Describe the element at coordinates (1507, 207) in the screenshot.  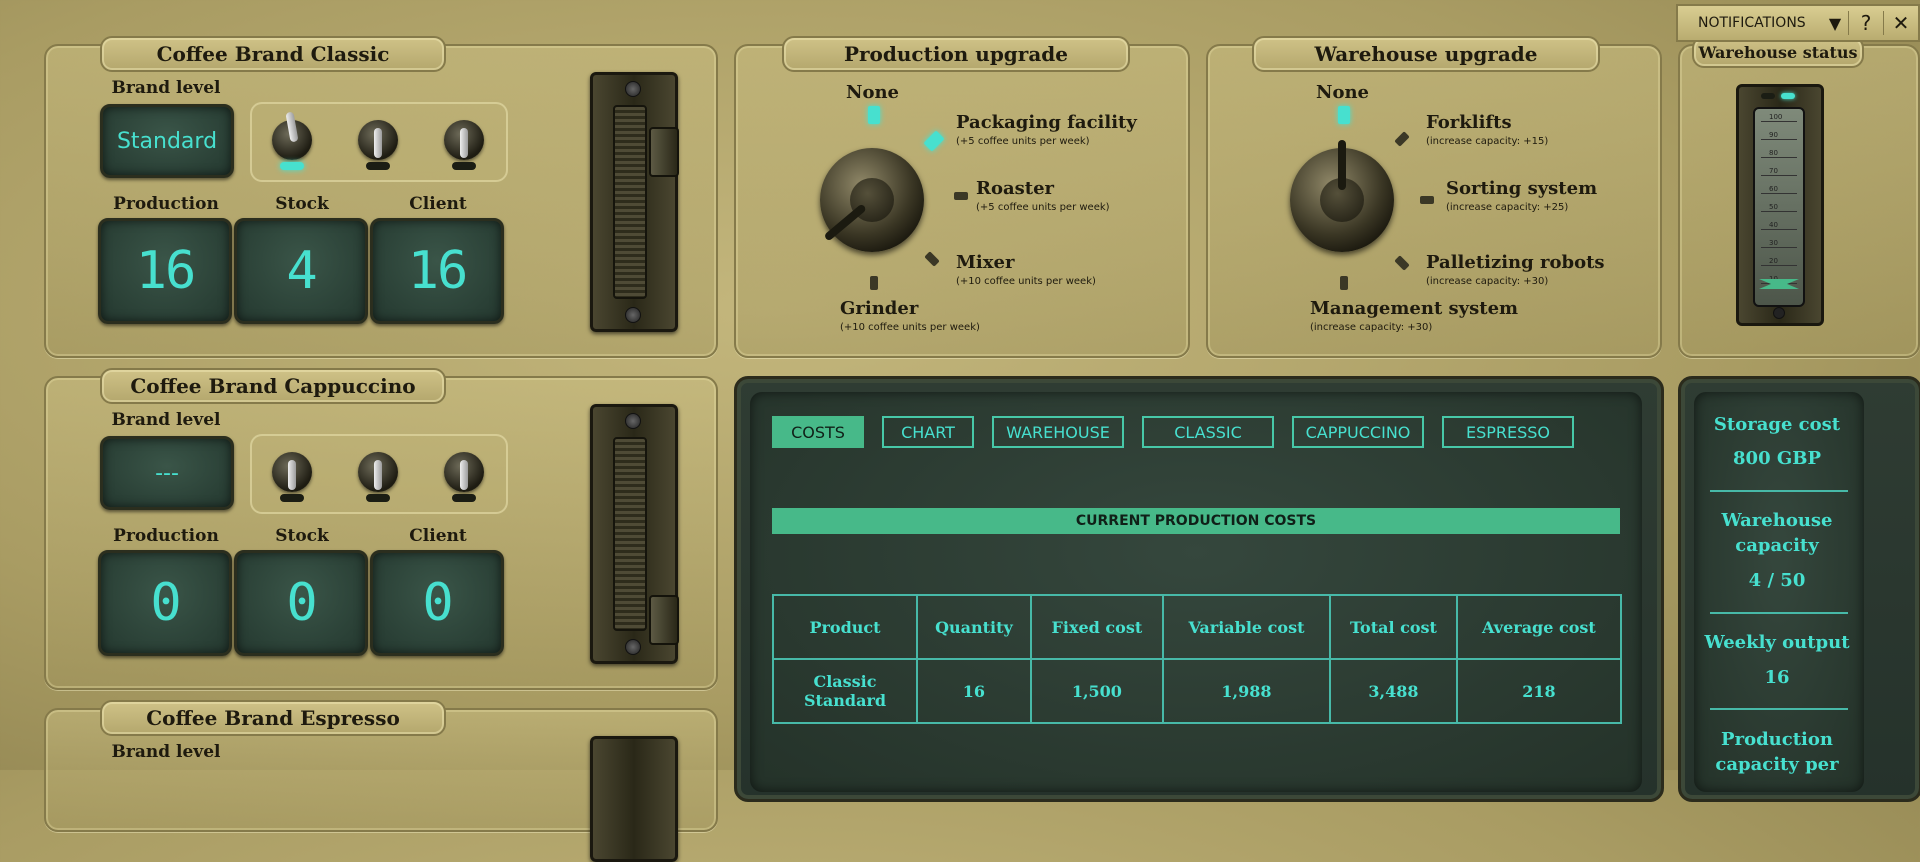
I see `warehouse-option-sorting-sub: (increase capacity: +25)` at that location.